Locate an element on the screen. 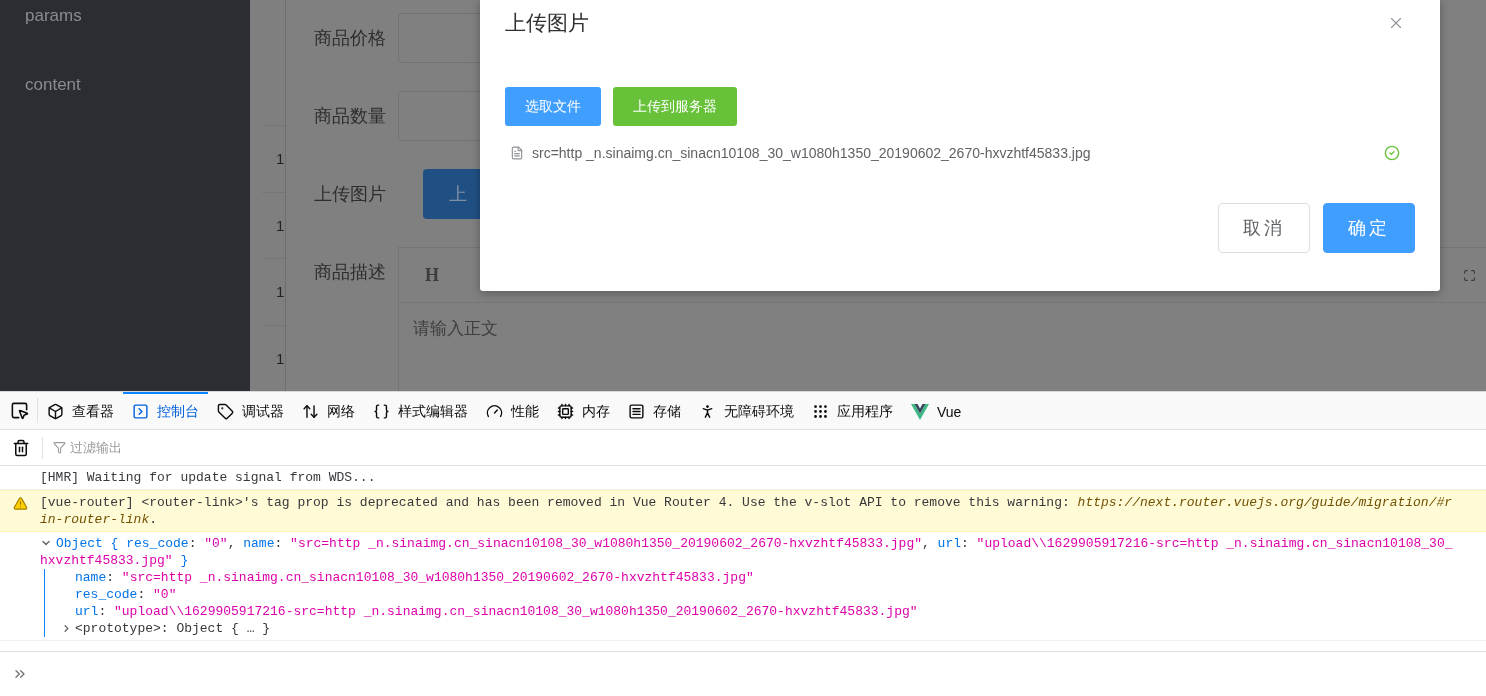 The image size is (1486, 696). form-label: 商品数量 is located at coordinates (350, 116).